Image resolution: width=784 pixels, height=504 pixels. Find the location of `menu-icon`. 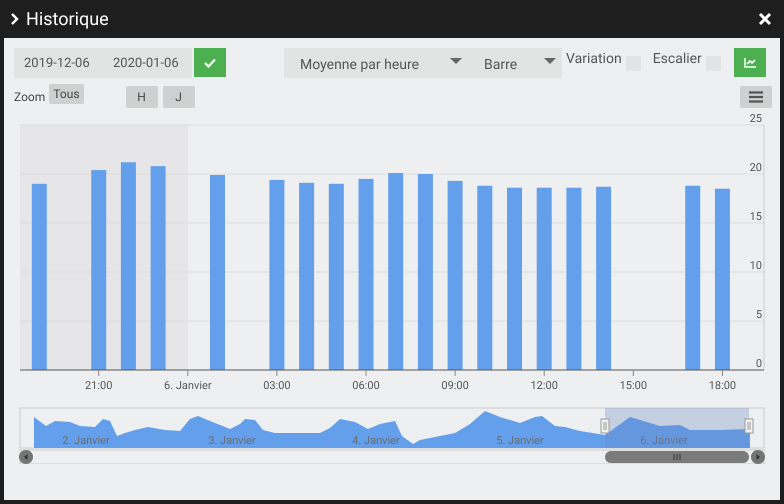

menu-icon is located at coordinates (756, 97).